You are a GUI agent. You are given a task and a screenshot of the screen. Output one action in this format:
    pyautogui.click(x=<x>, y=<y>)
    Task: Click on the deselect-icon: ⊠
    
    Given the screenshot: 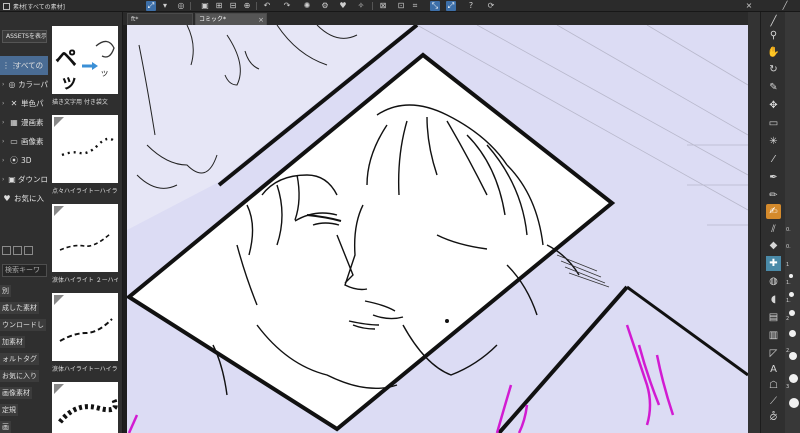 What is the action you would take?
    pyautogui.click(x=383, y=6)
    